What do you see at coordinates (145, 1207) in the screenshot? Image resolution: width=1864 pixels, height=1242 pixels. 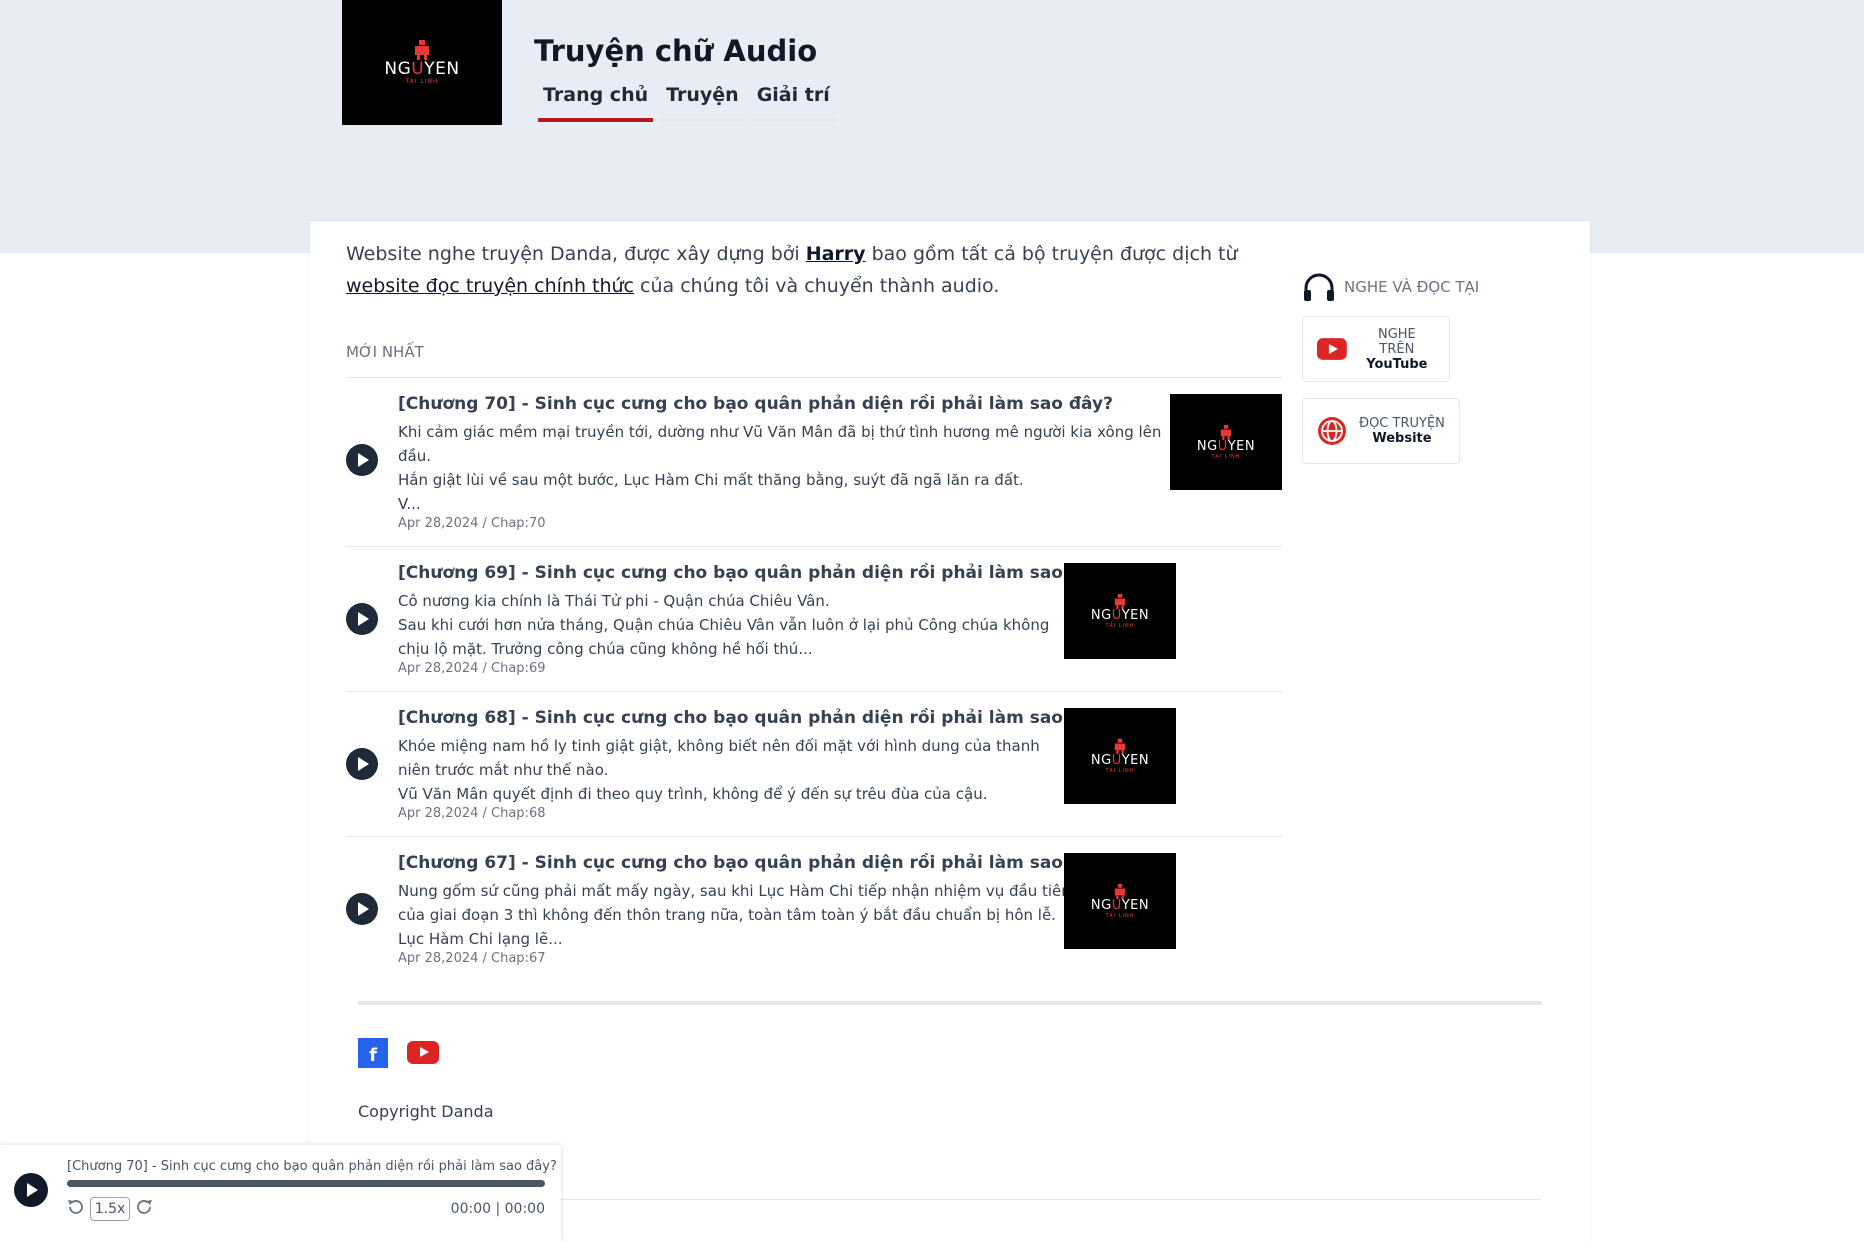 I see `forward-icon` at bounding box center [145, 1207].